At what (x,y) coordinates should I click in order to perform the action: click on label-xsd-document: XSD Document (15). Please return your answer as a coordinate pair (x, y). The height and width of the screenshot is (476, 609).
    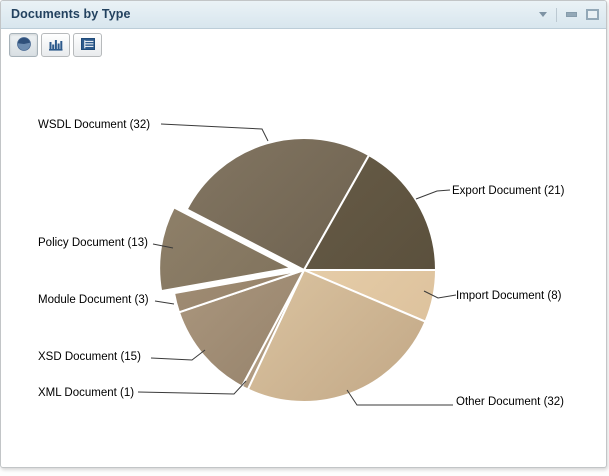
    Looking at the image, I should click on (89, 357).